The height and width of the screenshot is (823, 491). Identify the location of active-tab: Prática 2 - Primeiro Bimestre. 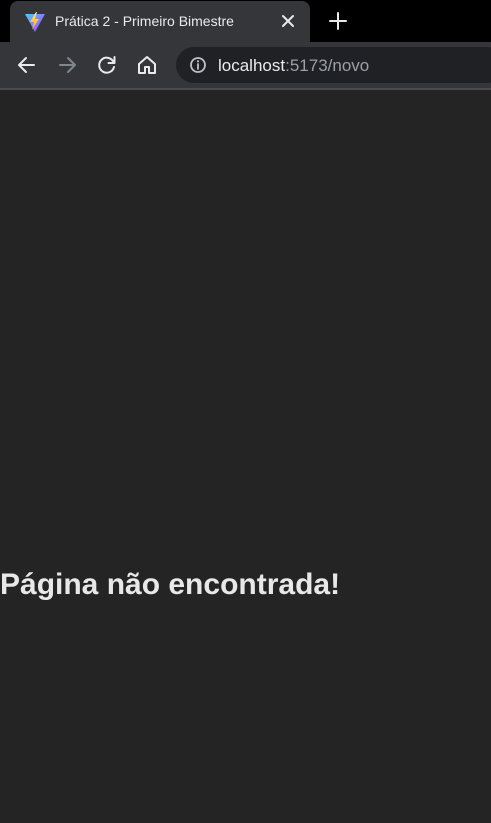
(160, 21).